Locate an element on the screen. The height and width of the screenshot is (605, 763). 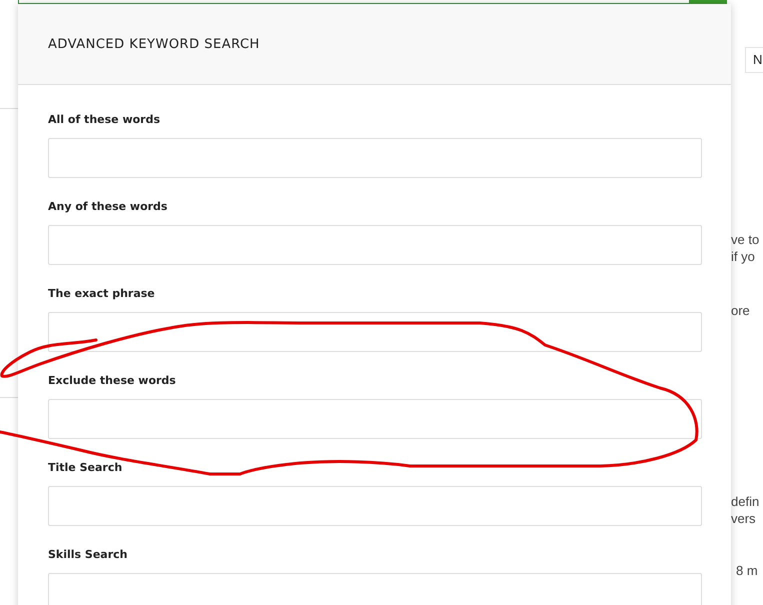
text-snippet: ve to if yo is located at coordinates (745, 248).